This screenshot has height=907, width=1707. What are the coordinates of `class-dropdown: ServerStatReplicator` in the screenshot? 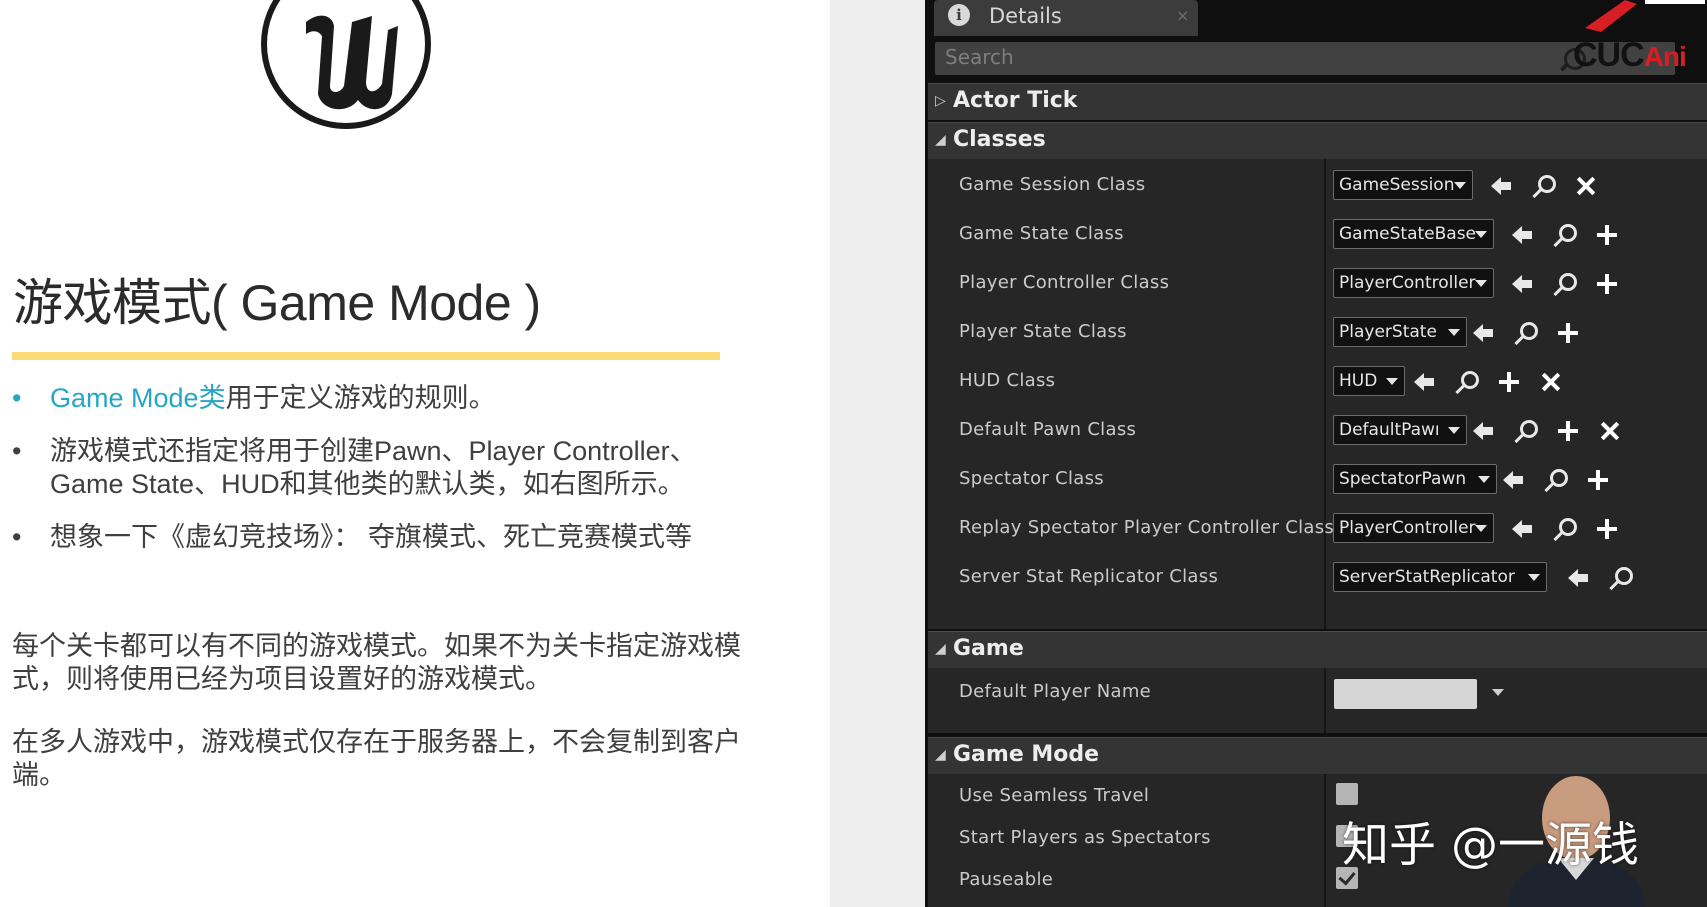 It's located at (1440, 577).